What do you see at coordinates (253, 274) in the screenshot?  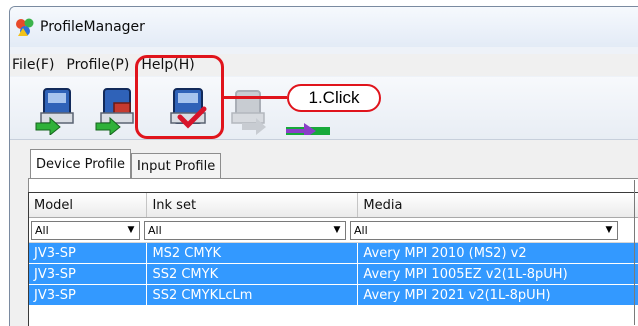 I see `cell-ink-set: SS2 CMYK` at bounding box center [253, 274].